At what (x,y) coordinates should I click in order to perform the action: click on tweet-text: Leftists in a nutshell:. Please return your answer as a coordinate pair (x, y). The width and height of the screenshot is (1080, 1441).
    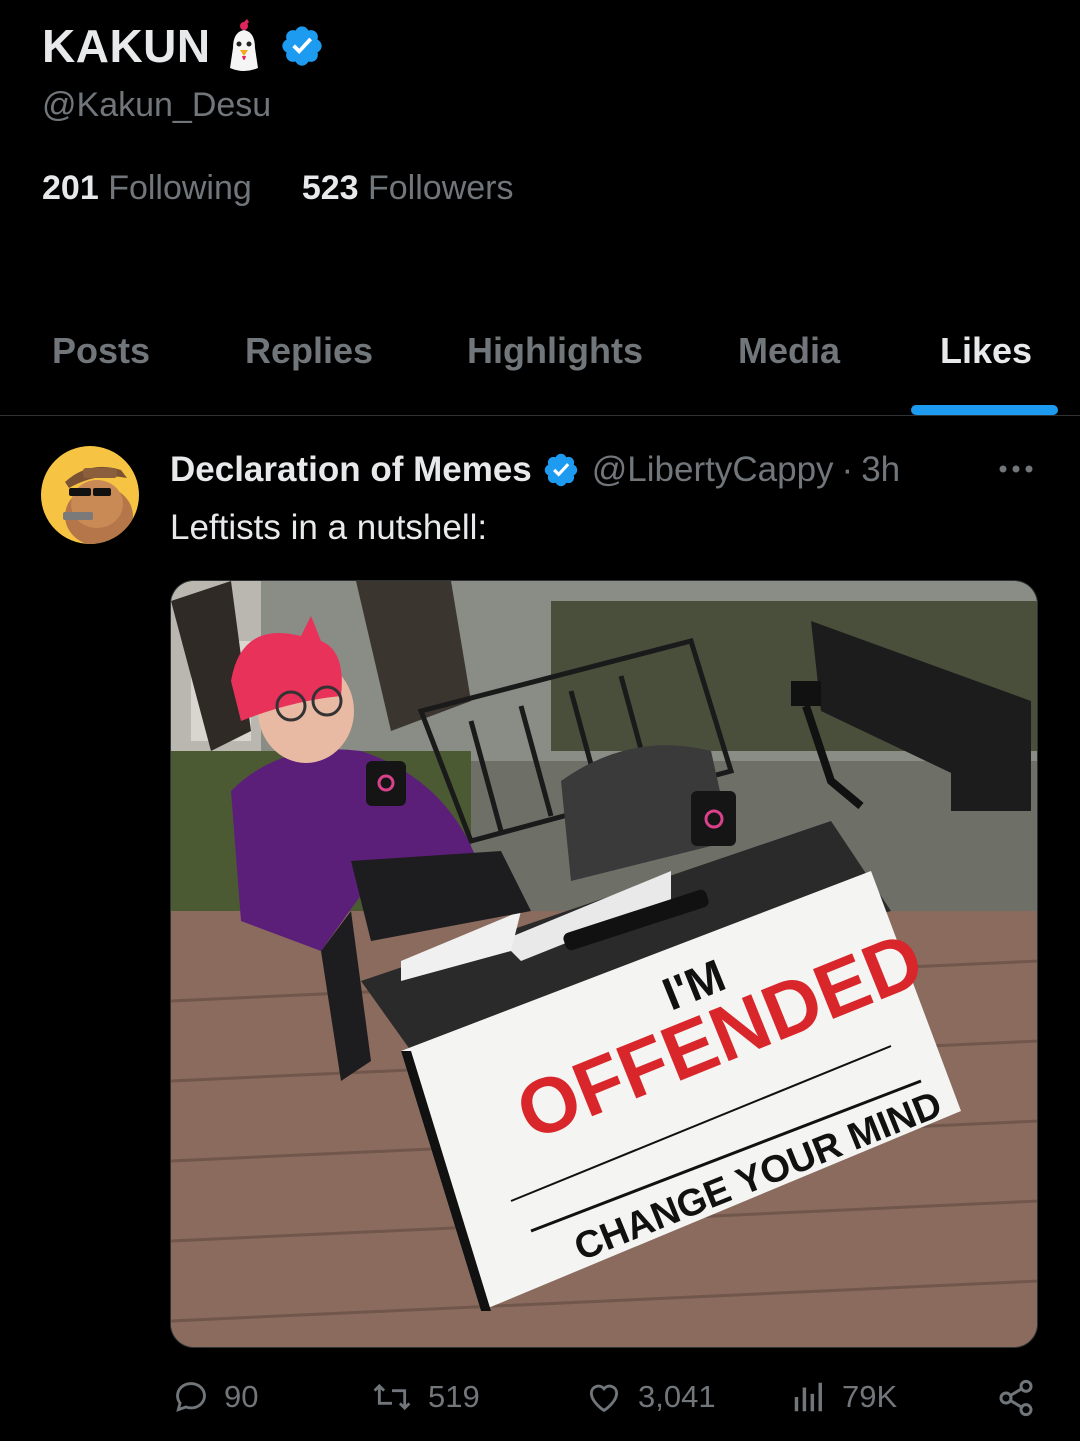
    Looking at the image, I should click on (329, 527).